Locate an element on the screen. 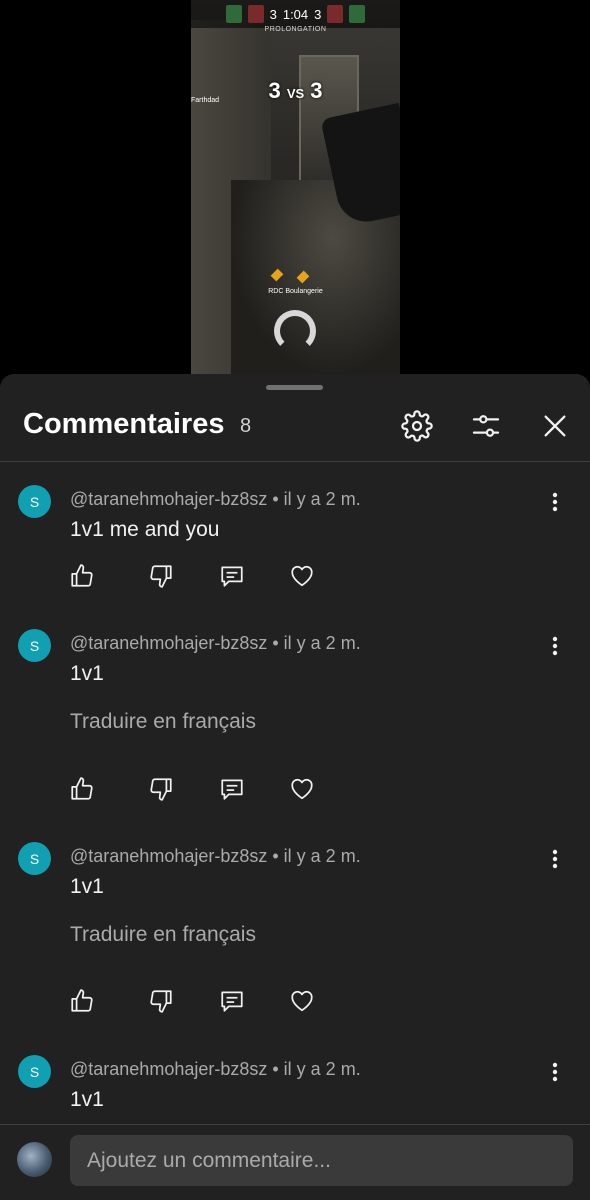 The image size is (590, 1200). hud-right-count: 3 is located at coordinates (318, 14).